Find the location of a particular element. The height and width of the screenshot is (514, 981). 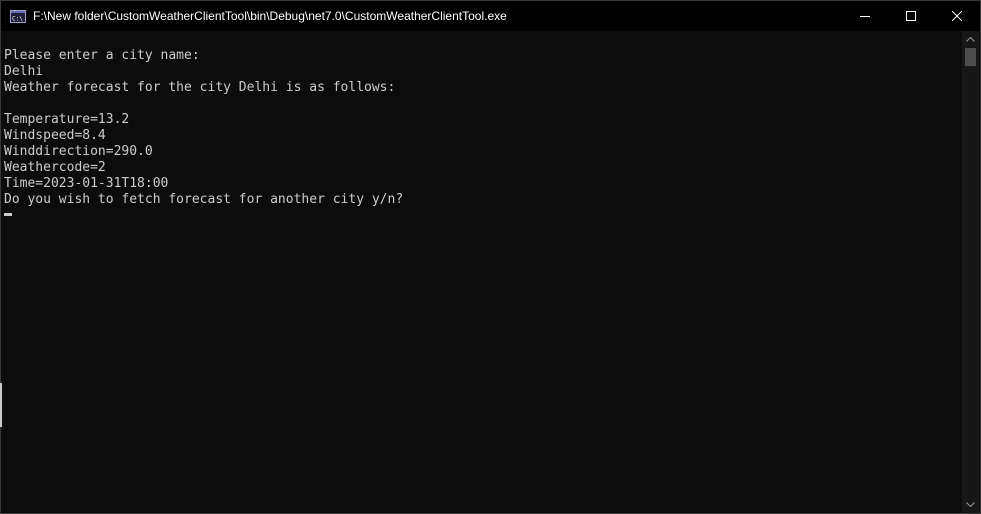

scroll-thumb is located at coordinates (970, 57).